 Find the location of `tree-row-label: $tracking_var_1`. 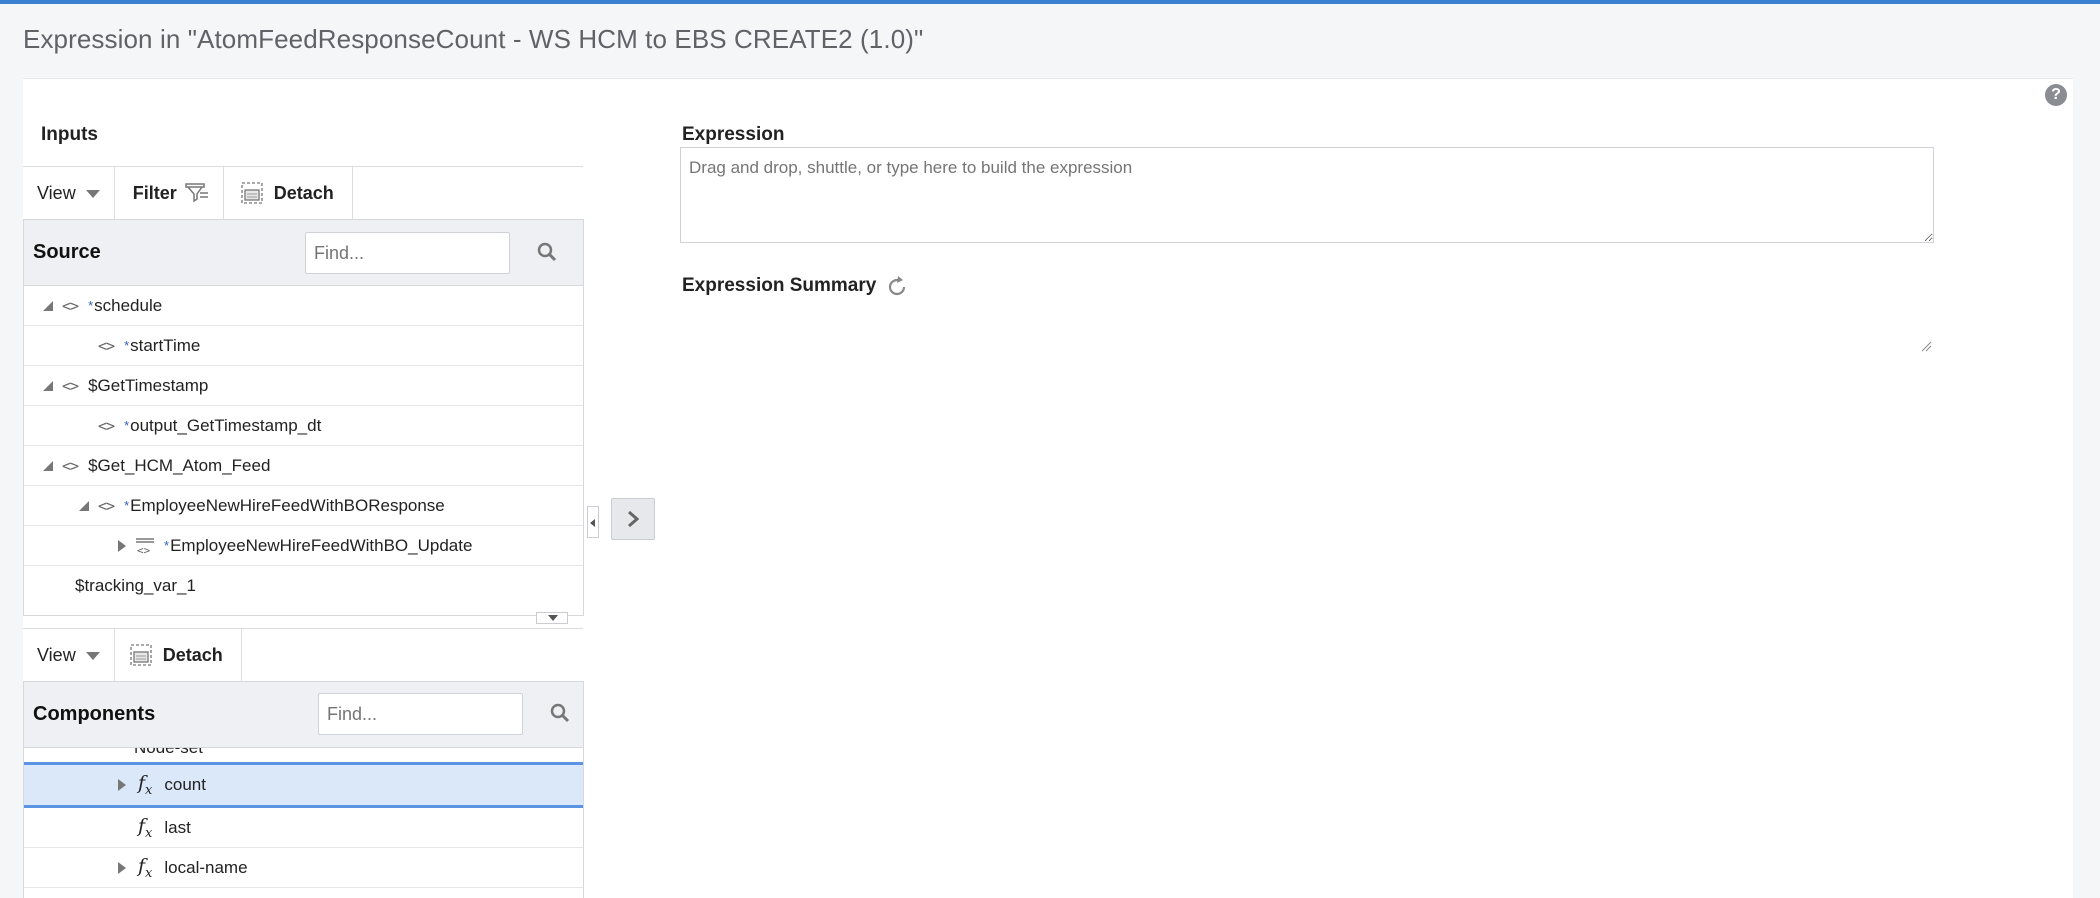

tree-row-label: $tracking_var_1 is located at coordinates (135, 585).